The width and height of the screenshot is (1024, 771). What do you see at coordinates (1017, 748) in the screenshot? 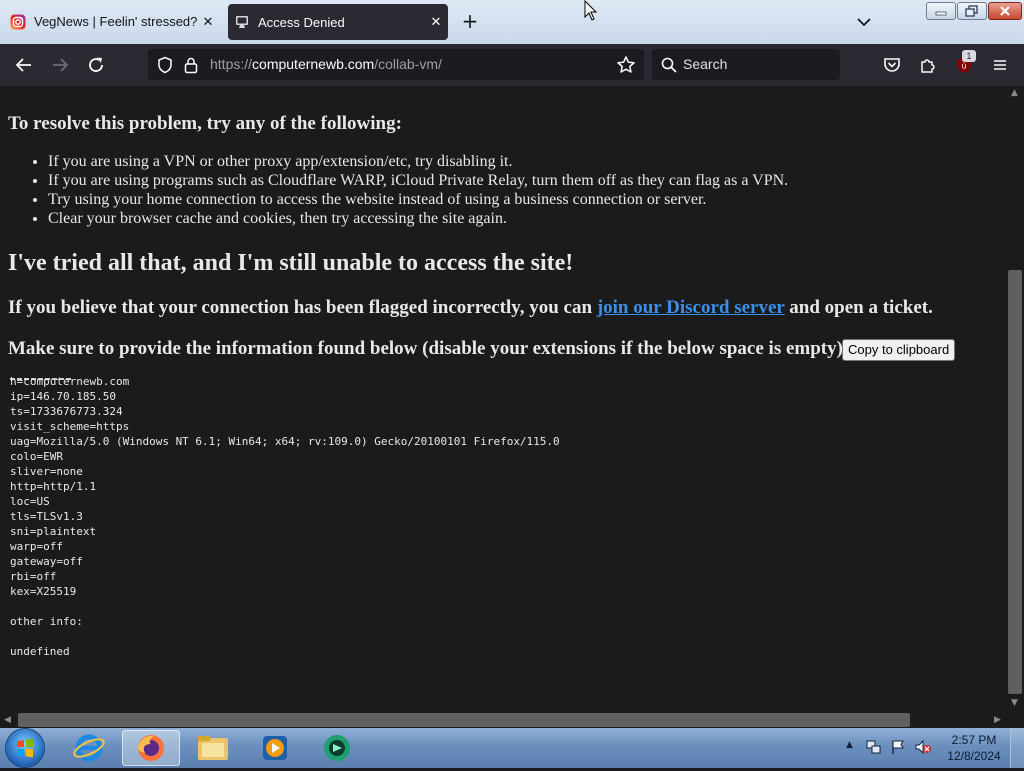
I see `show-desktop-button` at bounding box center [1017, 748].